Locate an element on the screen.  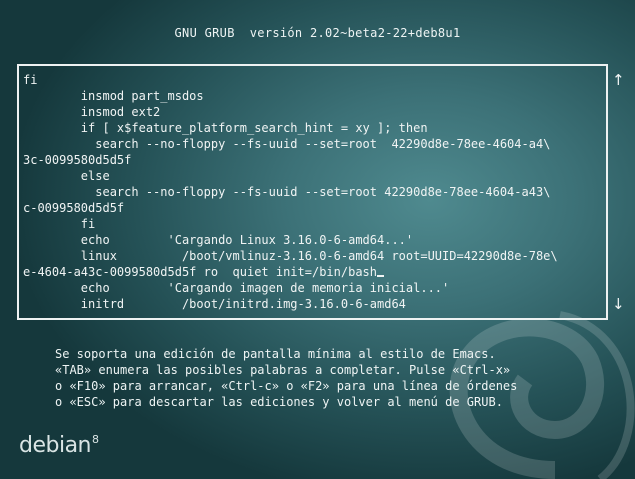
scroll-up-arrow-icon: ↑ is located at coordinates (618, 80).